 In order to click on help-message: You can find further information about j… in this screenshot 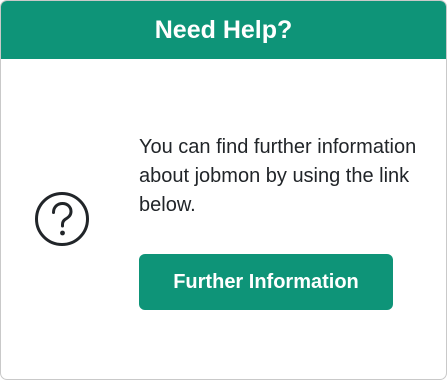, I will do `click(278, 176)`.